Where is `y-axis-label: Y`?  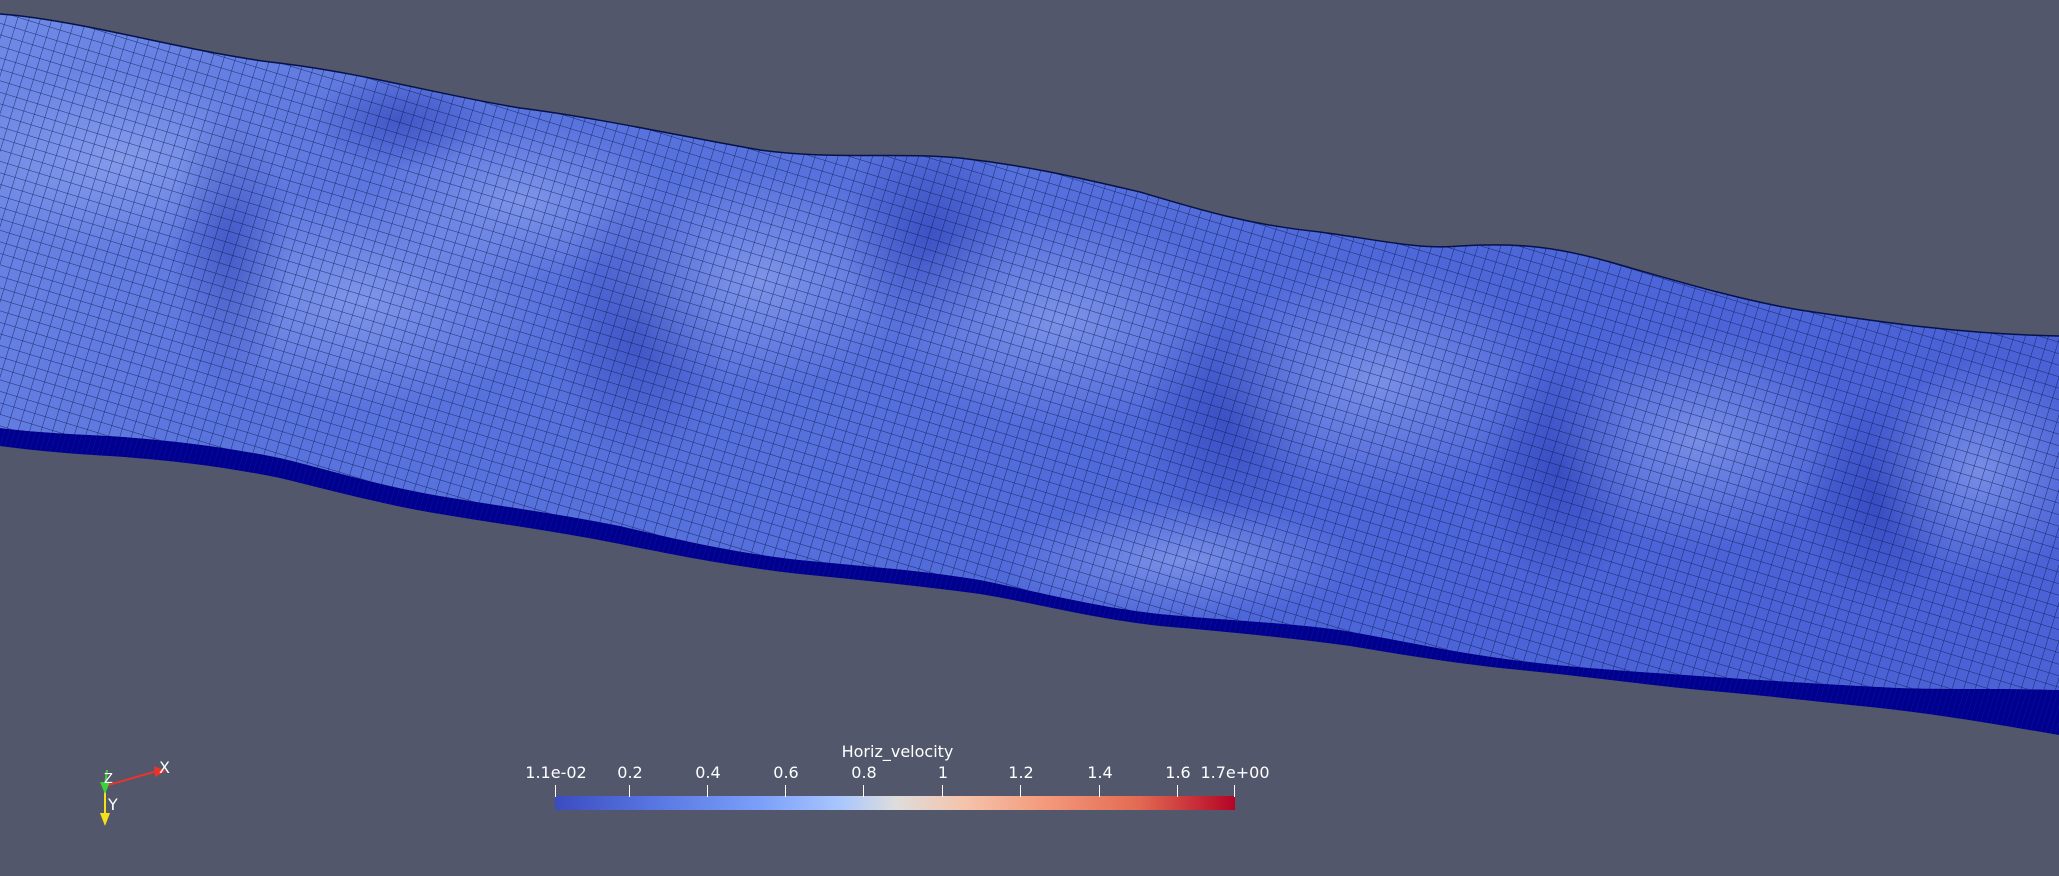
y-axis-label: Y is located at coordinates (113, 804).